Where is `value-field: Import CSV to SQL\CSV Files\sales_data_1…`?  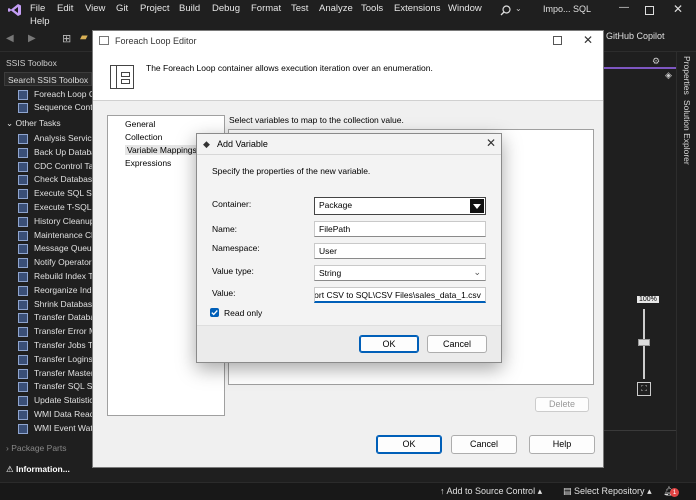
value-field: Import CSV to SQL\CSV Files\sales_data_1… is located at coordinates (400, 295).